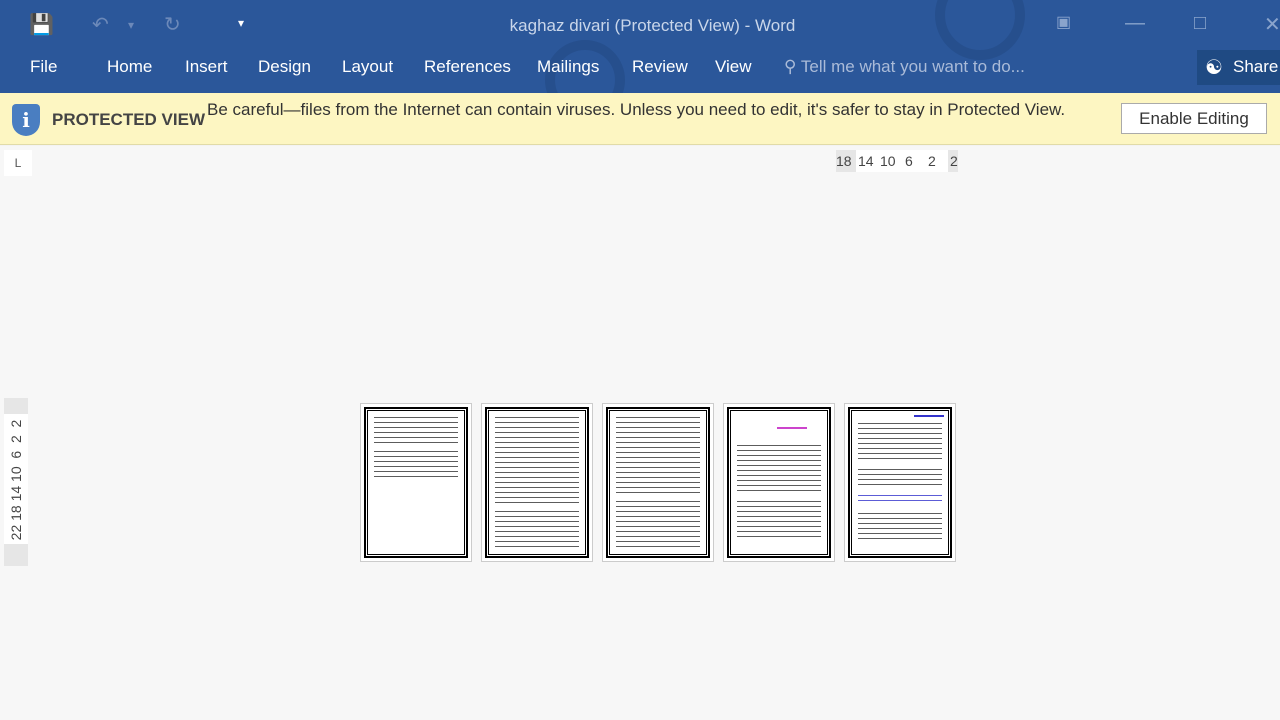 The height and width of the screenshot is (720, 1280). Describe the element at coordinates (131, 25) in the screenshot. I see `undo-dropdown-icon: ▾` at that location.